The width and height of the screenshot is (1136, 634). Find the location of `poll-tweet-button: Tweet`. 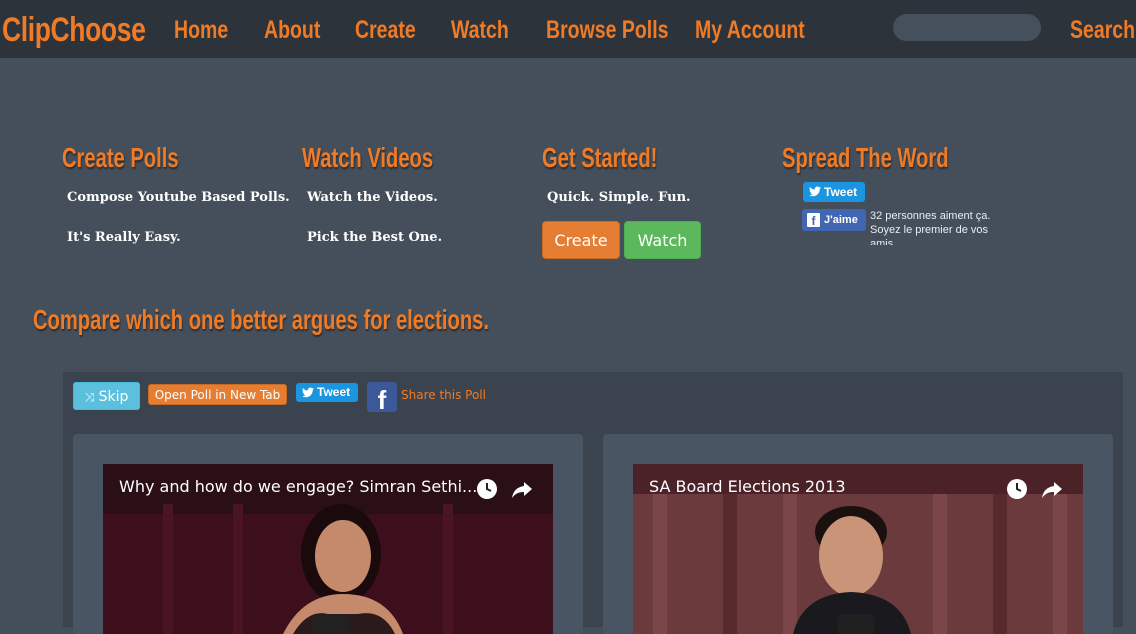

poll-tweet-button: Tweet is located at coordinates (327, 392).